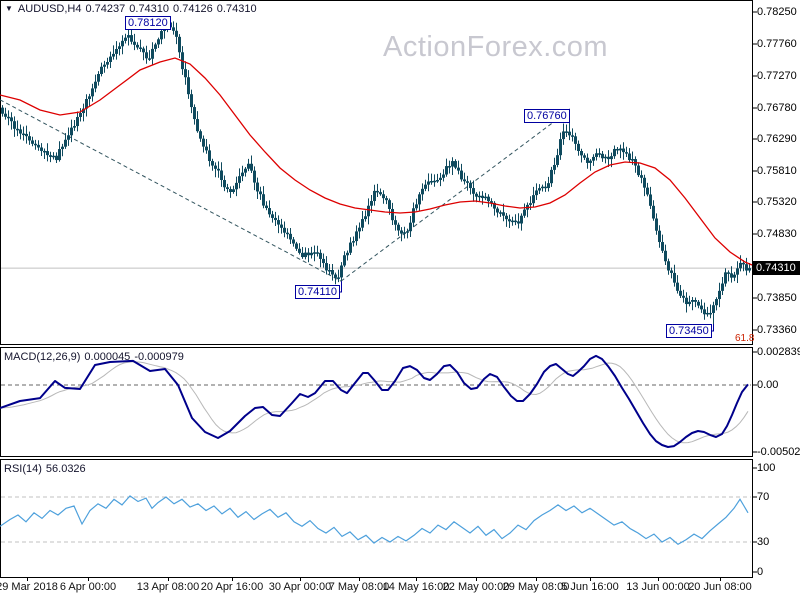 This screenshot has height=600, width=800. Describe the element at coordinates (777, 108) in the screenshot. I see `price-axis-label: 0.76780` at that location.